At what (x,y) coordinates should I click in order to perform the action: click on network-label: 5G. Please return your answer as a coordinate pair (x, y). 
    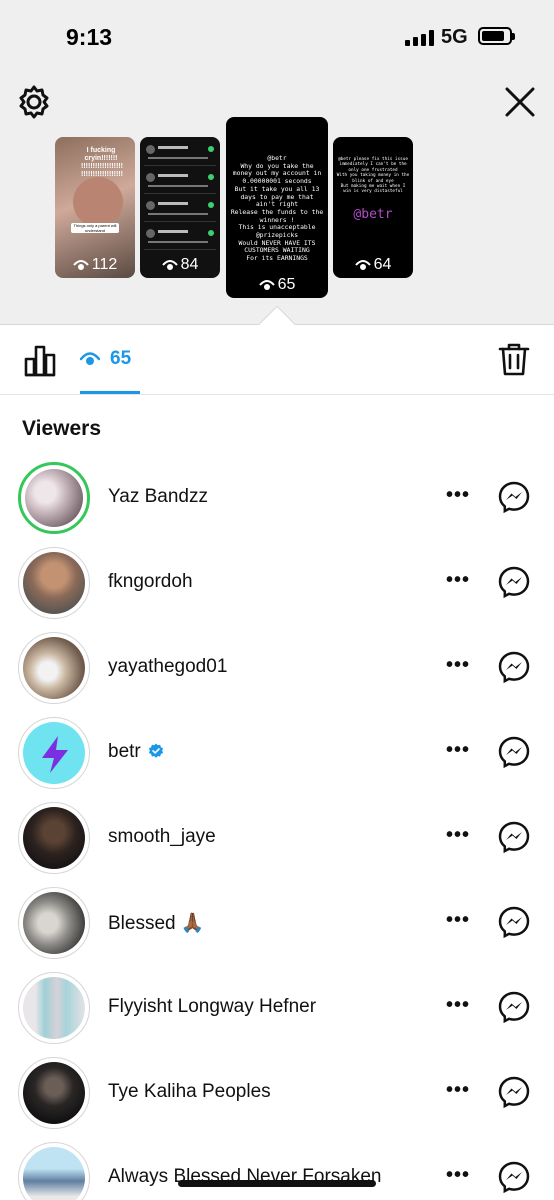
    Looking at the image, I should click on (454, 37).